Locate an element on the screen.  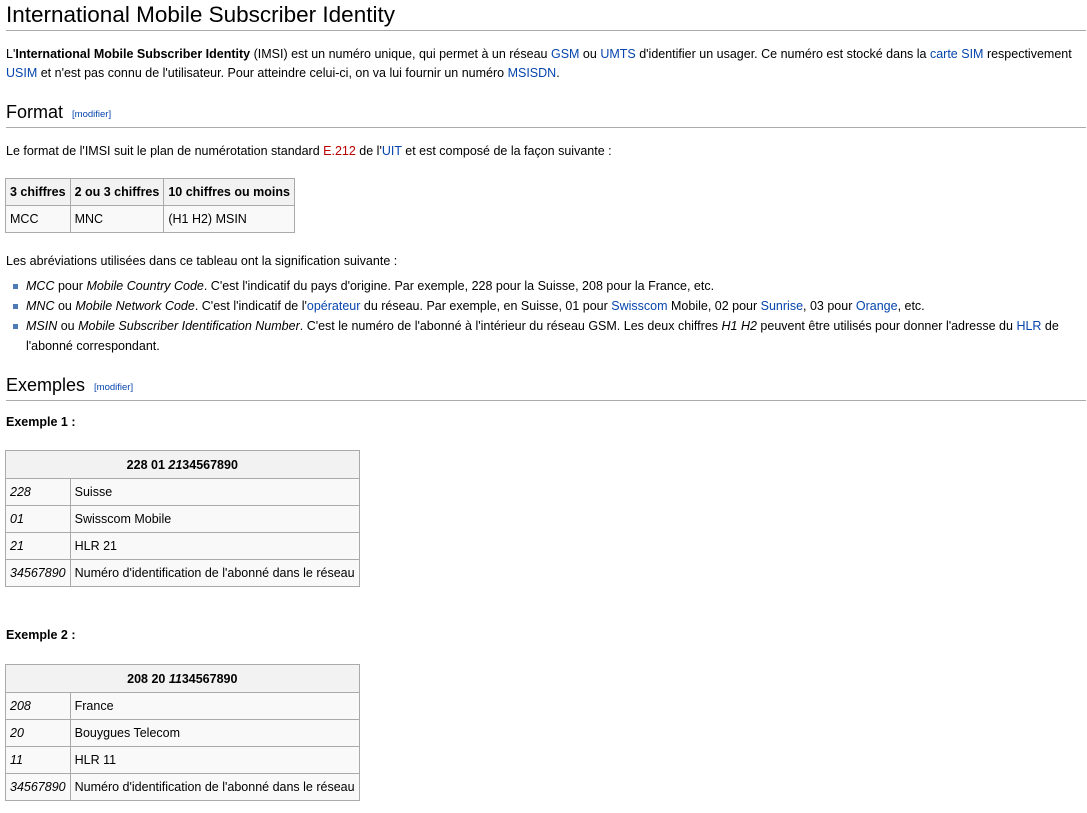
table-cell: 21 is located at coordinates (38, 546).